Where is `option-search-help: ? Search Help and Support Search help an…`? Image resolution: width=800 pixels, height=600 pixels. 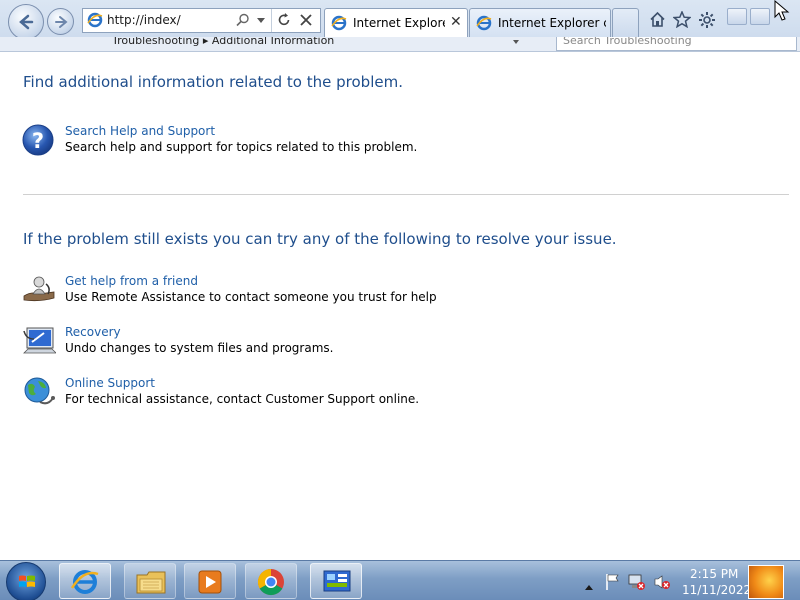
option-search-help: ? Search Help and Support Search help an… is located at coordinates (272, 142).